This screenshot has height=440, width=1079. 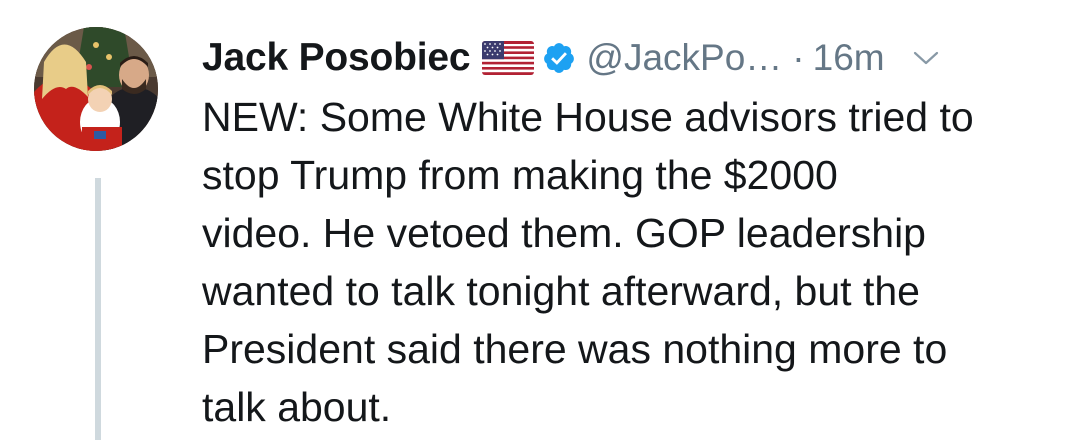 I want to click on chevron-down-icon, so click(x=926, y=58).